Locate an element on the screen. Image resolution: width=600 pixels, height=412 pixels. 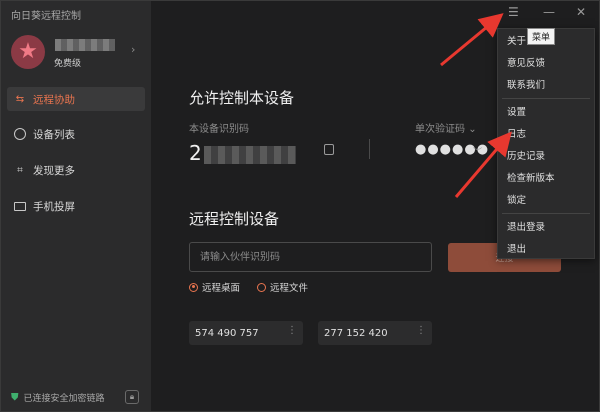
recent-device-1: 574 490 757 ⋮ is located at coordinates (246, 333).